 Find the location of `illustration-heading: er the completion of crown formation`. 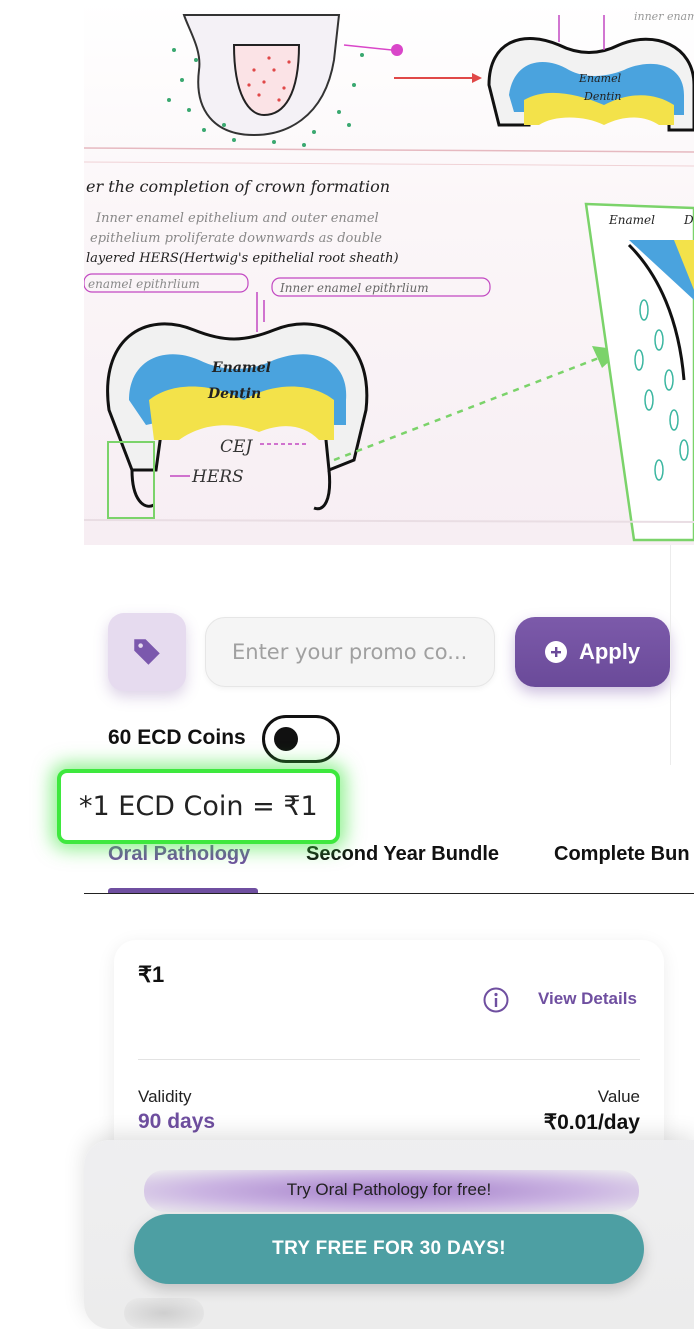

illustration-heading: er the completion of crown formation is located at coordinates (238, 186).